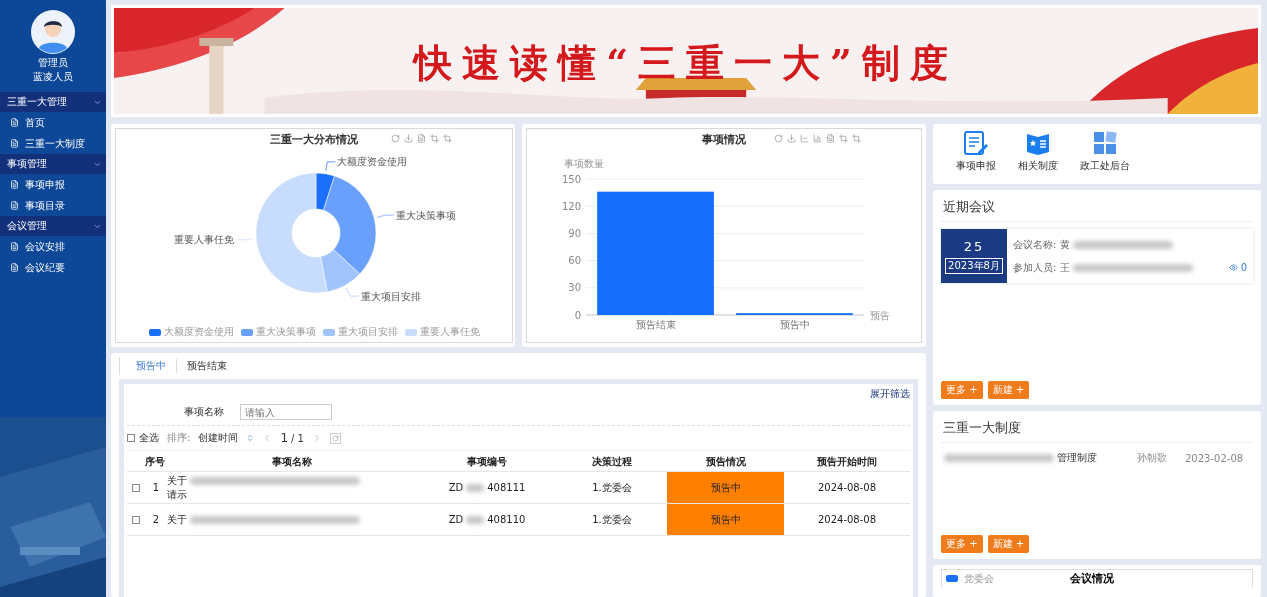 This screenshot has width=1267, height=597. Describe the element at coordinates (53, 184) in the screenshot. I see `menu-item: 事项申报` at that location.